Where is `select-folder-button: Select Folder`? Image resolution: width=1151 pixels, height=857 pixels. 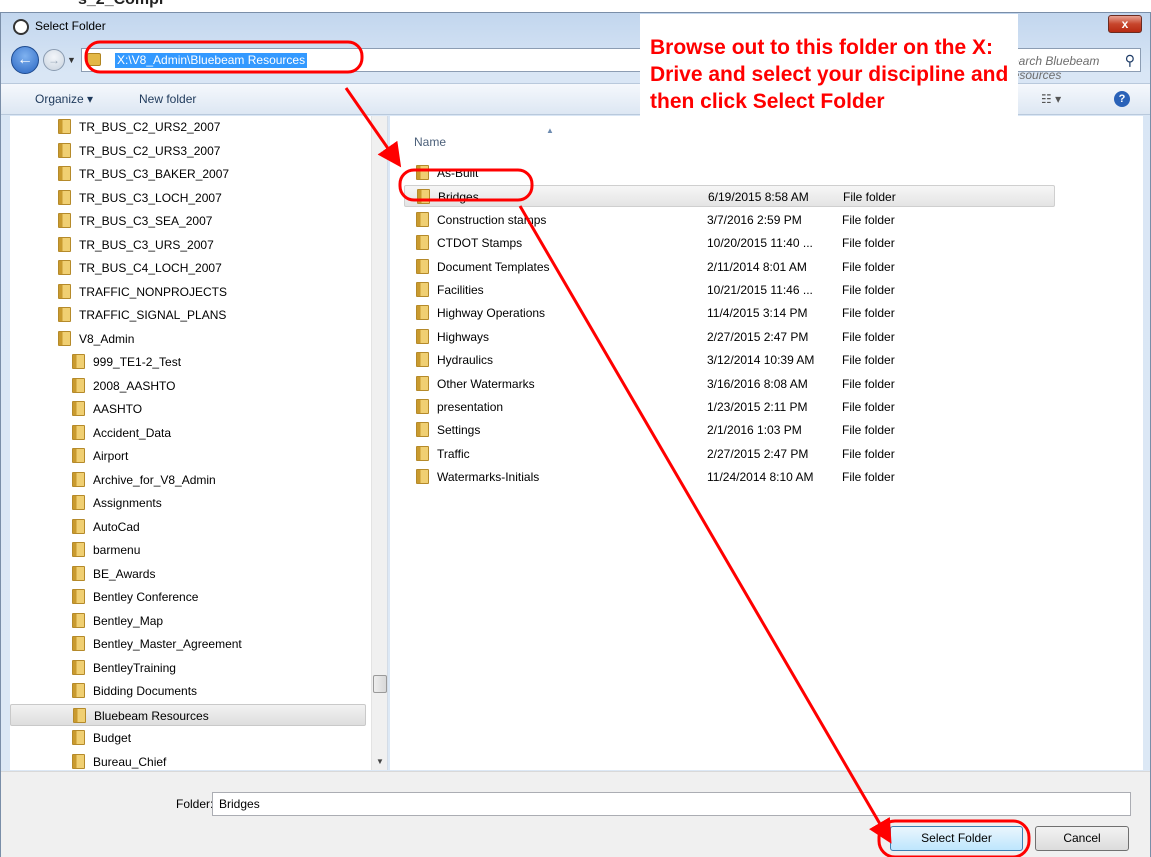 select-folder-button: Select Folder is located at coordinates (956, 838).